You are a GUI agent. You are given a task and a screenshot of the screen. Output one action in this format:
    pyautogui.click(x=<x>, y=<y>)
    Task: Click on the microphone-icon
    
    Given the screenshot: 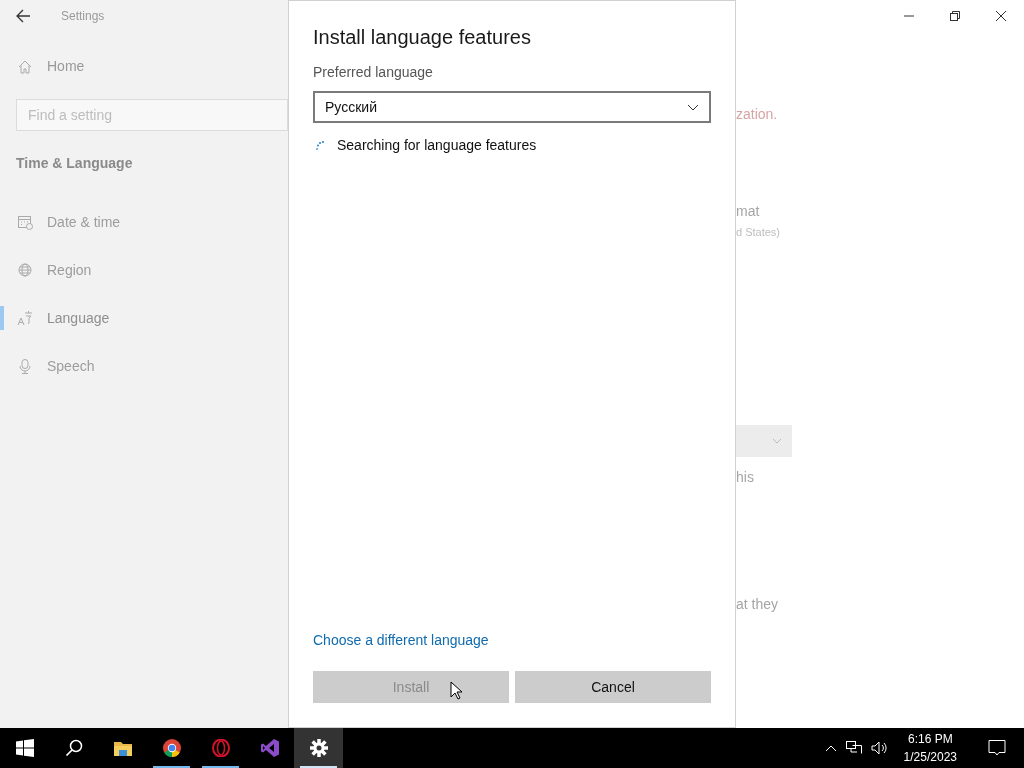 What is the action you would take?
    pyautogui.click(x=25, y=366)
    